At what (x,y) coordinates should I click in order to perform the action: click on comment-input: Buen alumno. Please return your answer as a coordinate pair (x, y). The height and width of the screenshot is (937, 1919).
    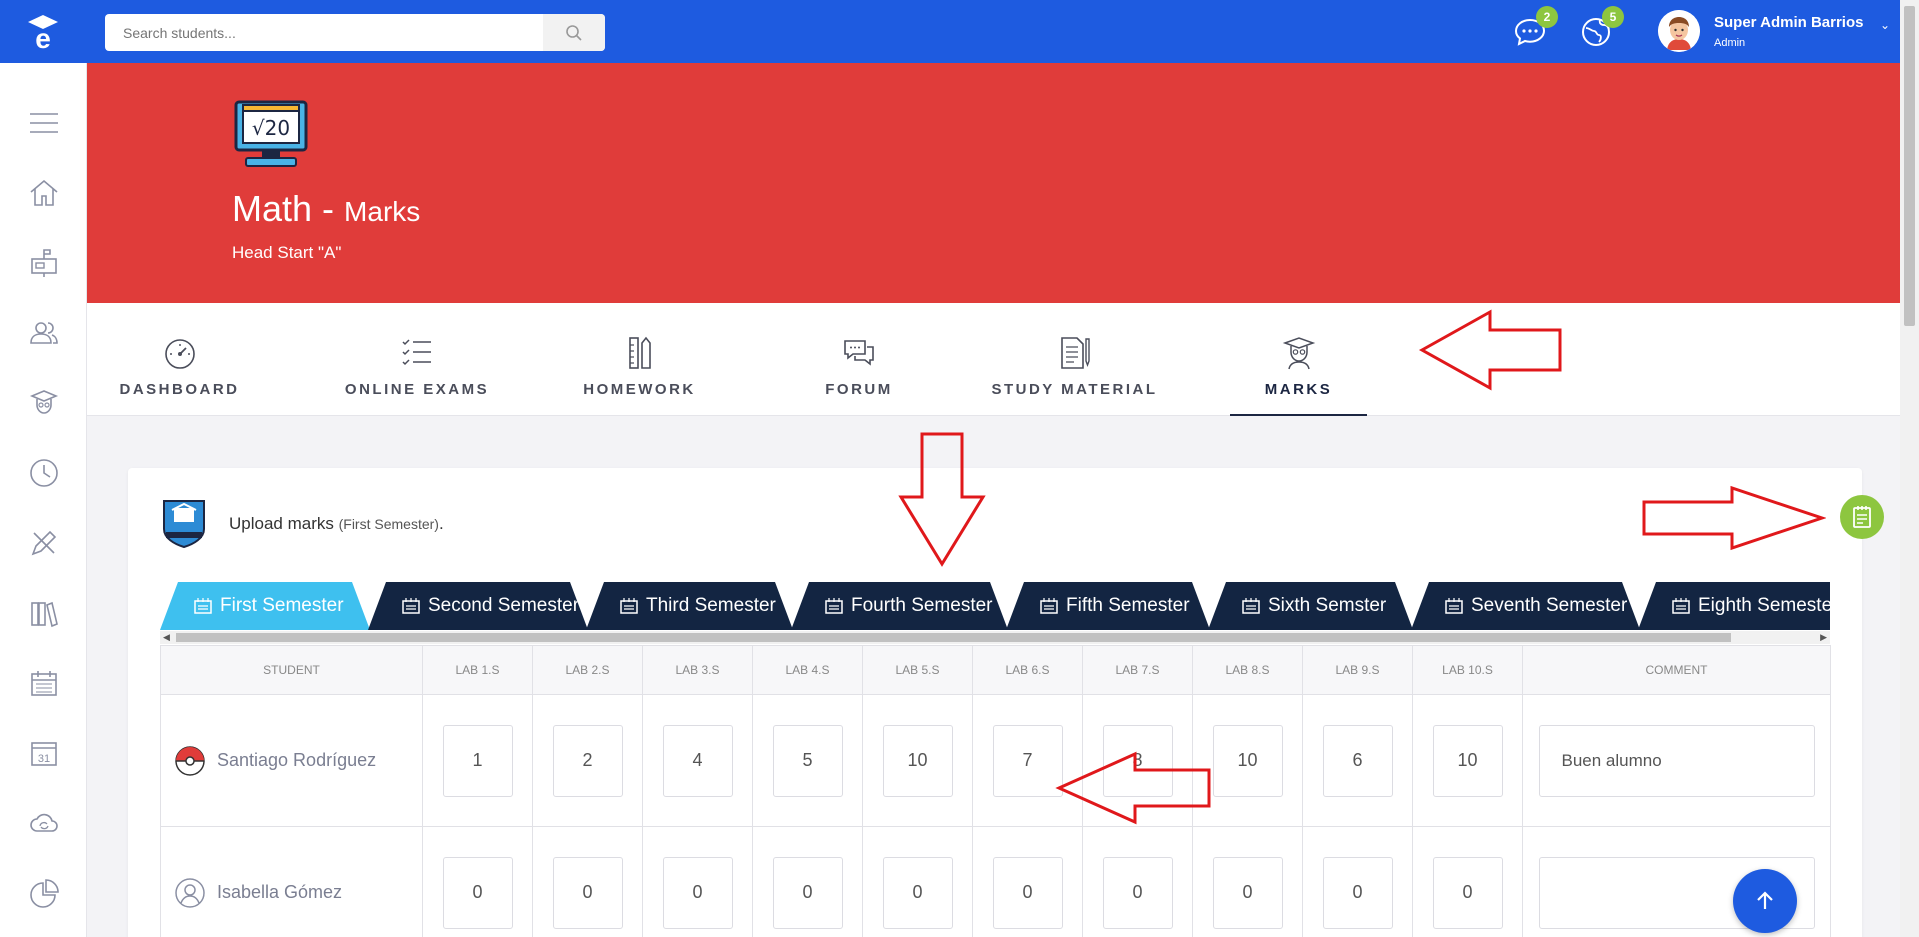
    Looking at the image, I should click on (1676, 760).